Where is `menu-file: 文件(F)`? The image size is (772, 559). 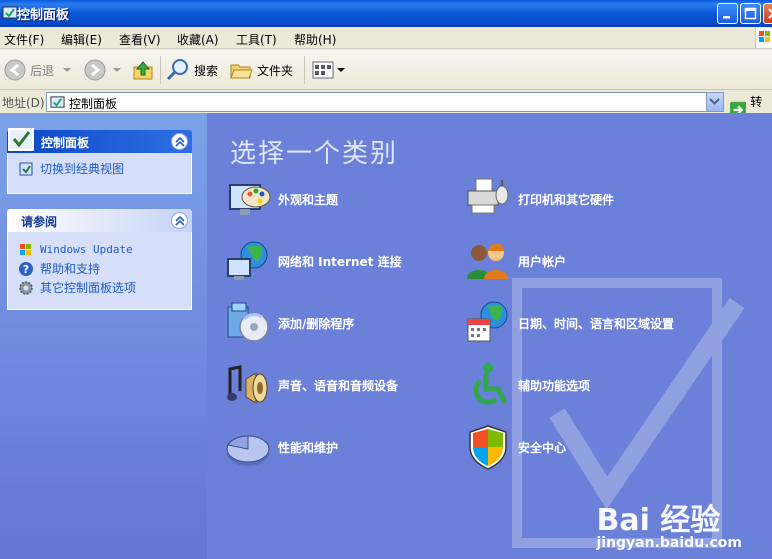 menu-file: 文件(F) is located at coordinates (24, 39).